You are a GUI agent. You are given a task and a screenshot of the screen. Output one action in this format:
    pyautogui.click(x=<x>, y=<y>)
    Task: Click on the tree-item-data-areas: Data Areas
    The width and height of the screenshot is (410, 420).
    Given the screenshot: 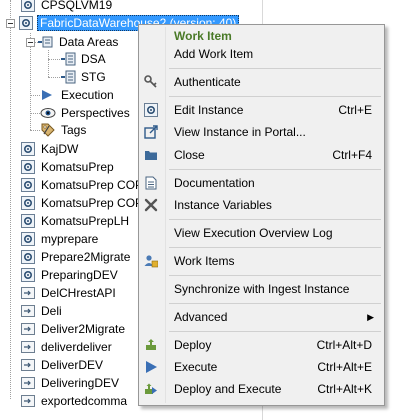 What is the action you would take?
    pyautogui.click(x=73, y=42)
    